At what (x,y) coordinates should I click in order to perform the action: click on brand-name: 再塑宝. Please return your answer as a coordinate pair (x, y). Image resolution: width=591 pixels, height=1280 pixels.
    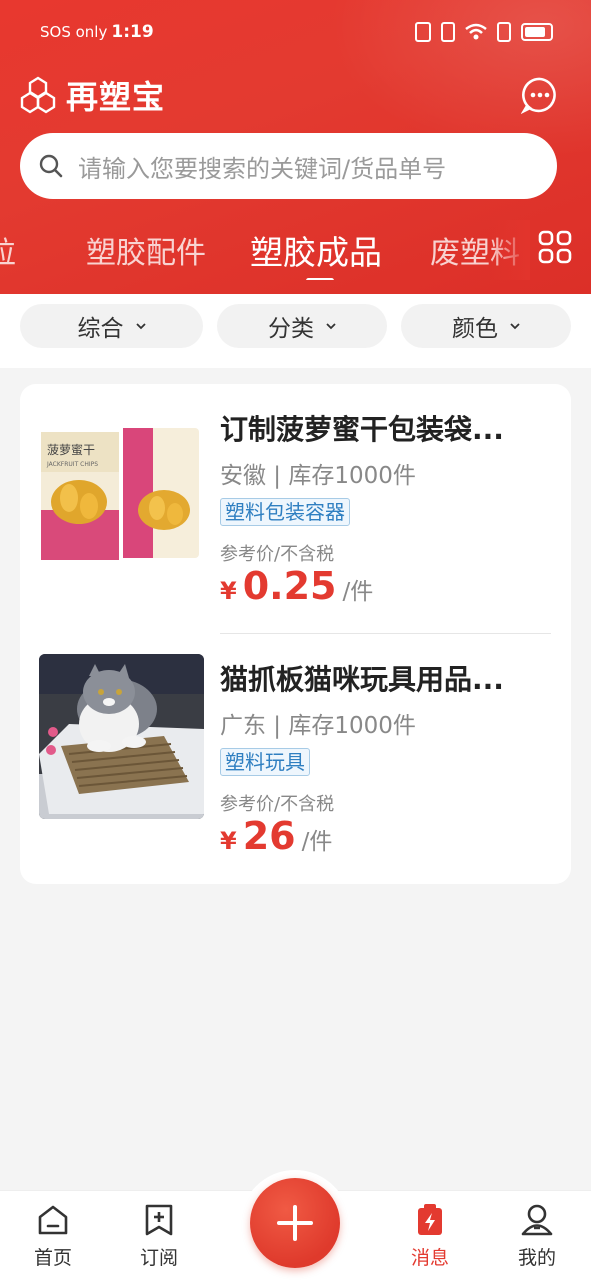
    Looking at the image, I should click on (116, 97).